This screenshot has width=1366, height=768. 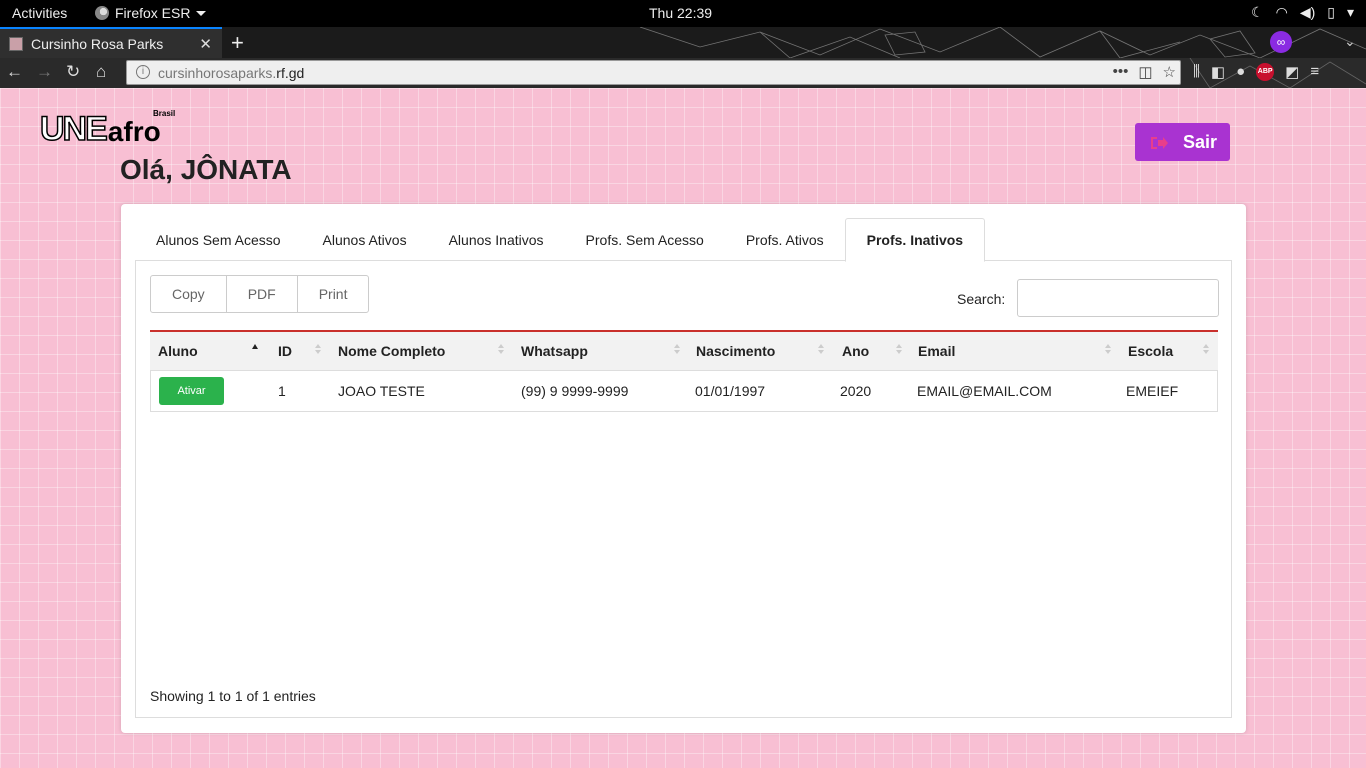 I want to click on logo-afro-text: afro, so click(x=134, y=131).